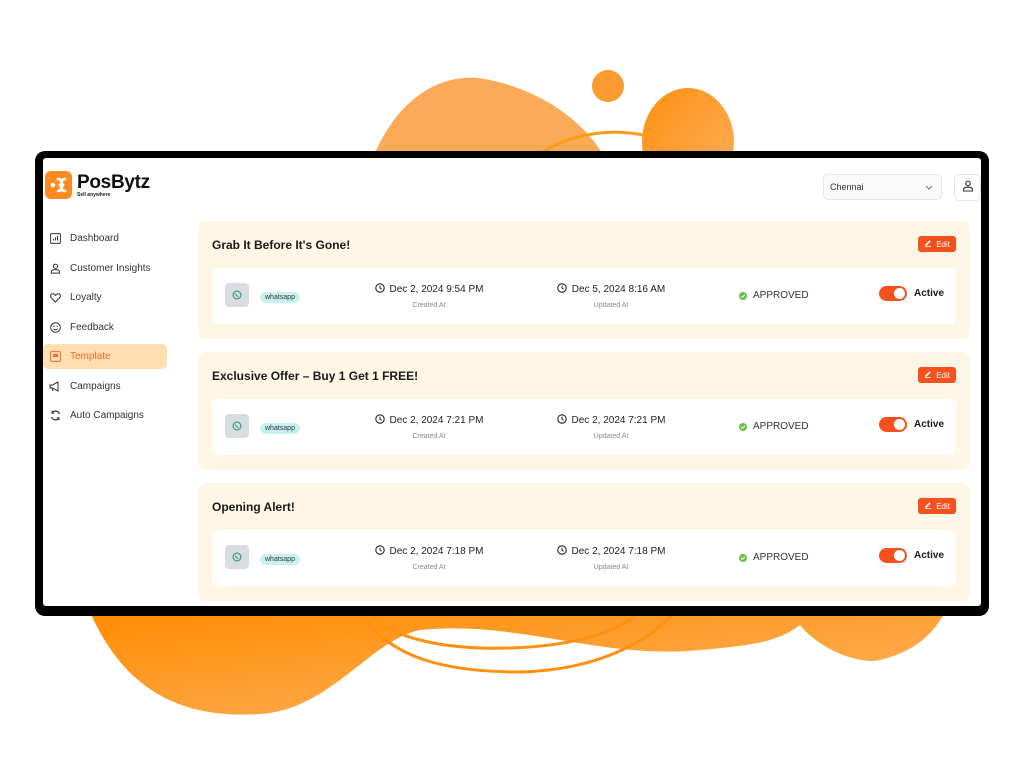 This screenshot has height=768, width=1024. I want to click on created-date: Dec 2, 2024 7:21 PM, so click(436, 420).